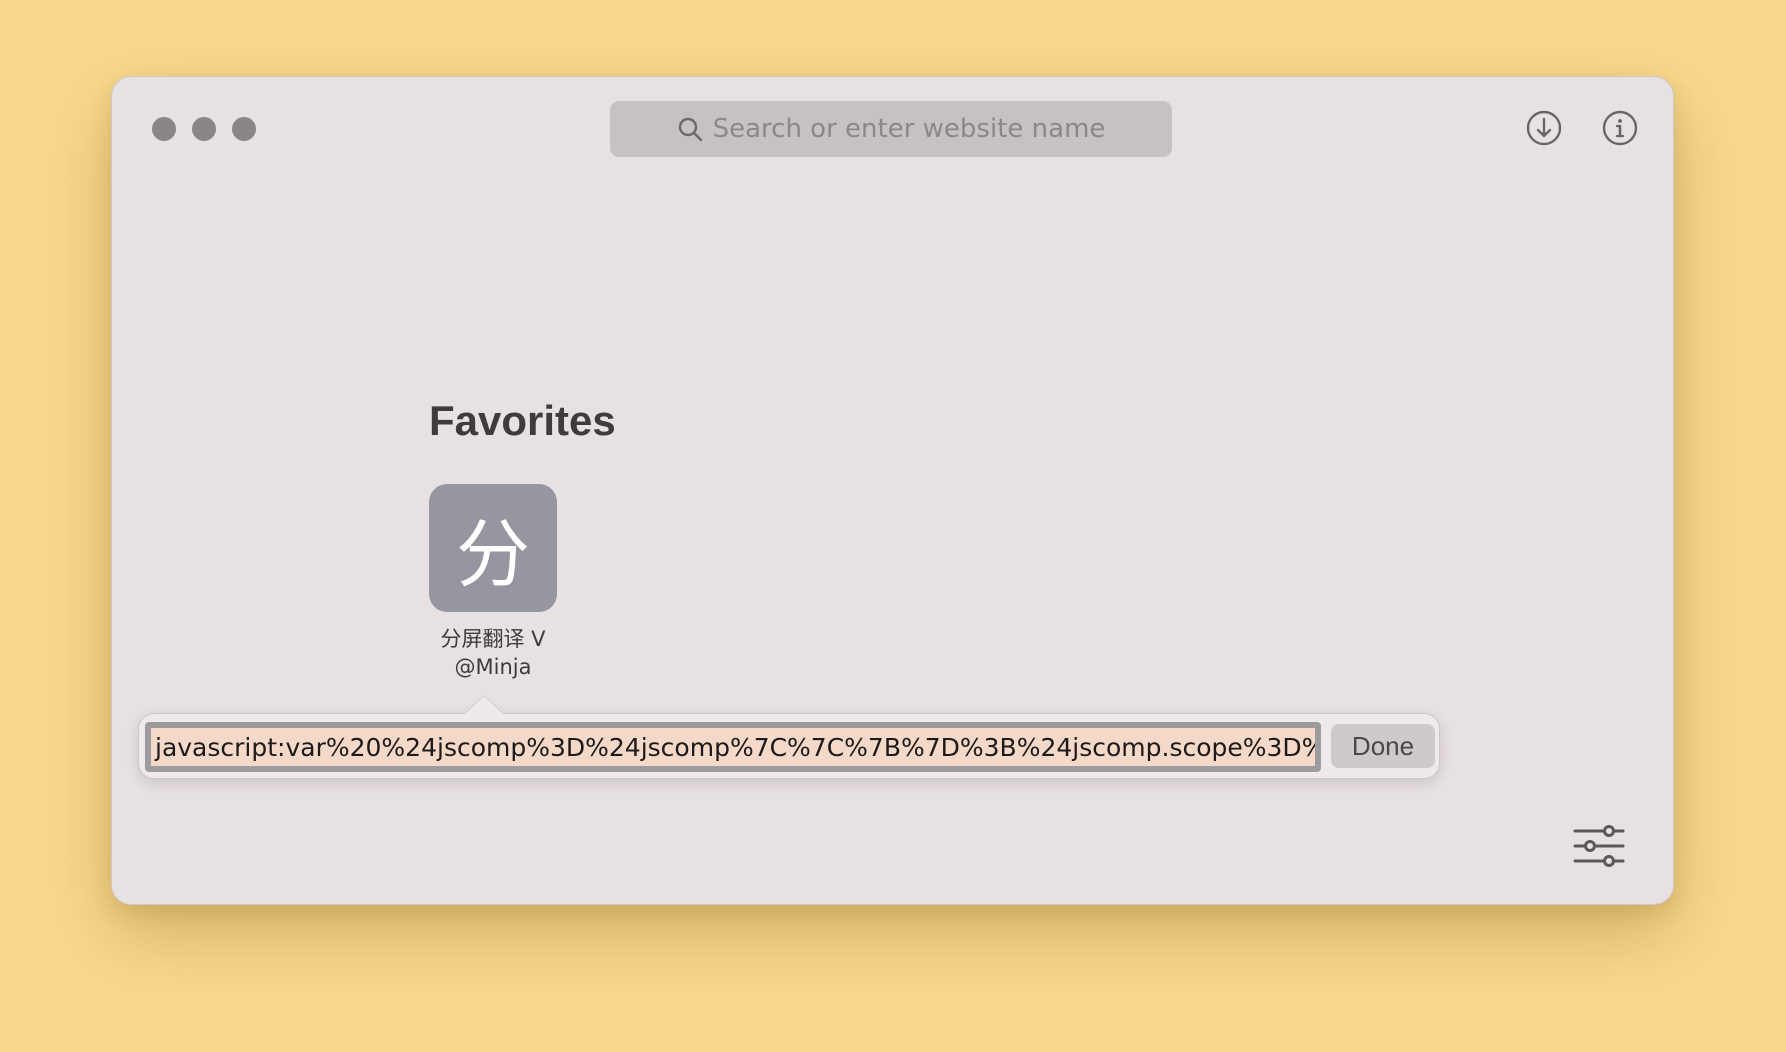 The image size is (1786, 1052). What do you see at coordinates (484, 705) in the screenshot?
I see `popover-arrow` at bounding box center [484, 705].